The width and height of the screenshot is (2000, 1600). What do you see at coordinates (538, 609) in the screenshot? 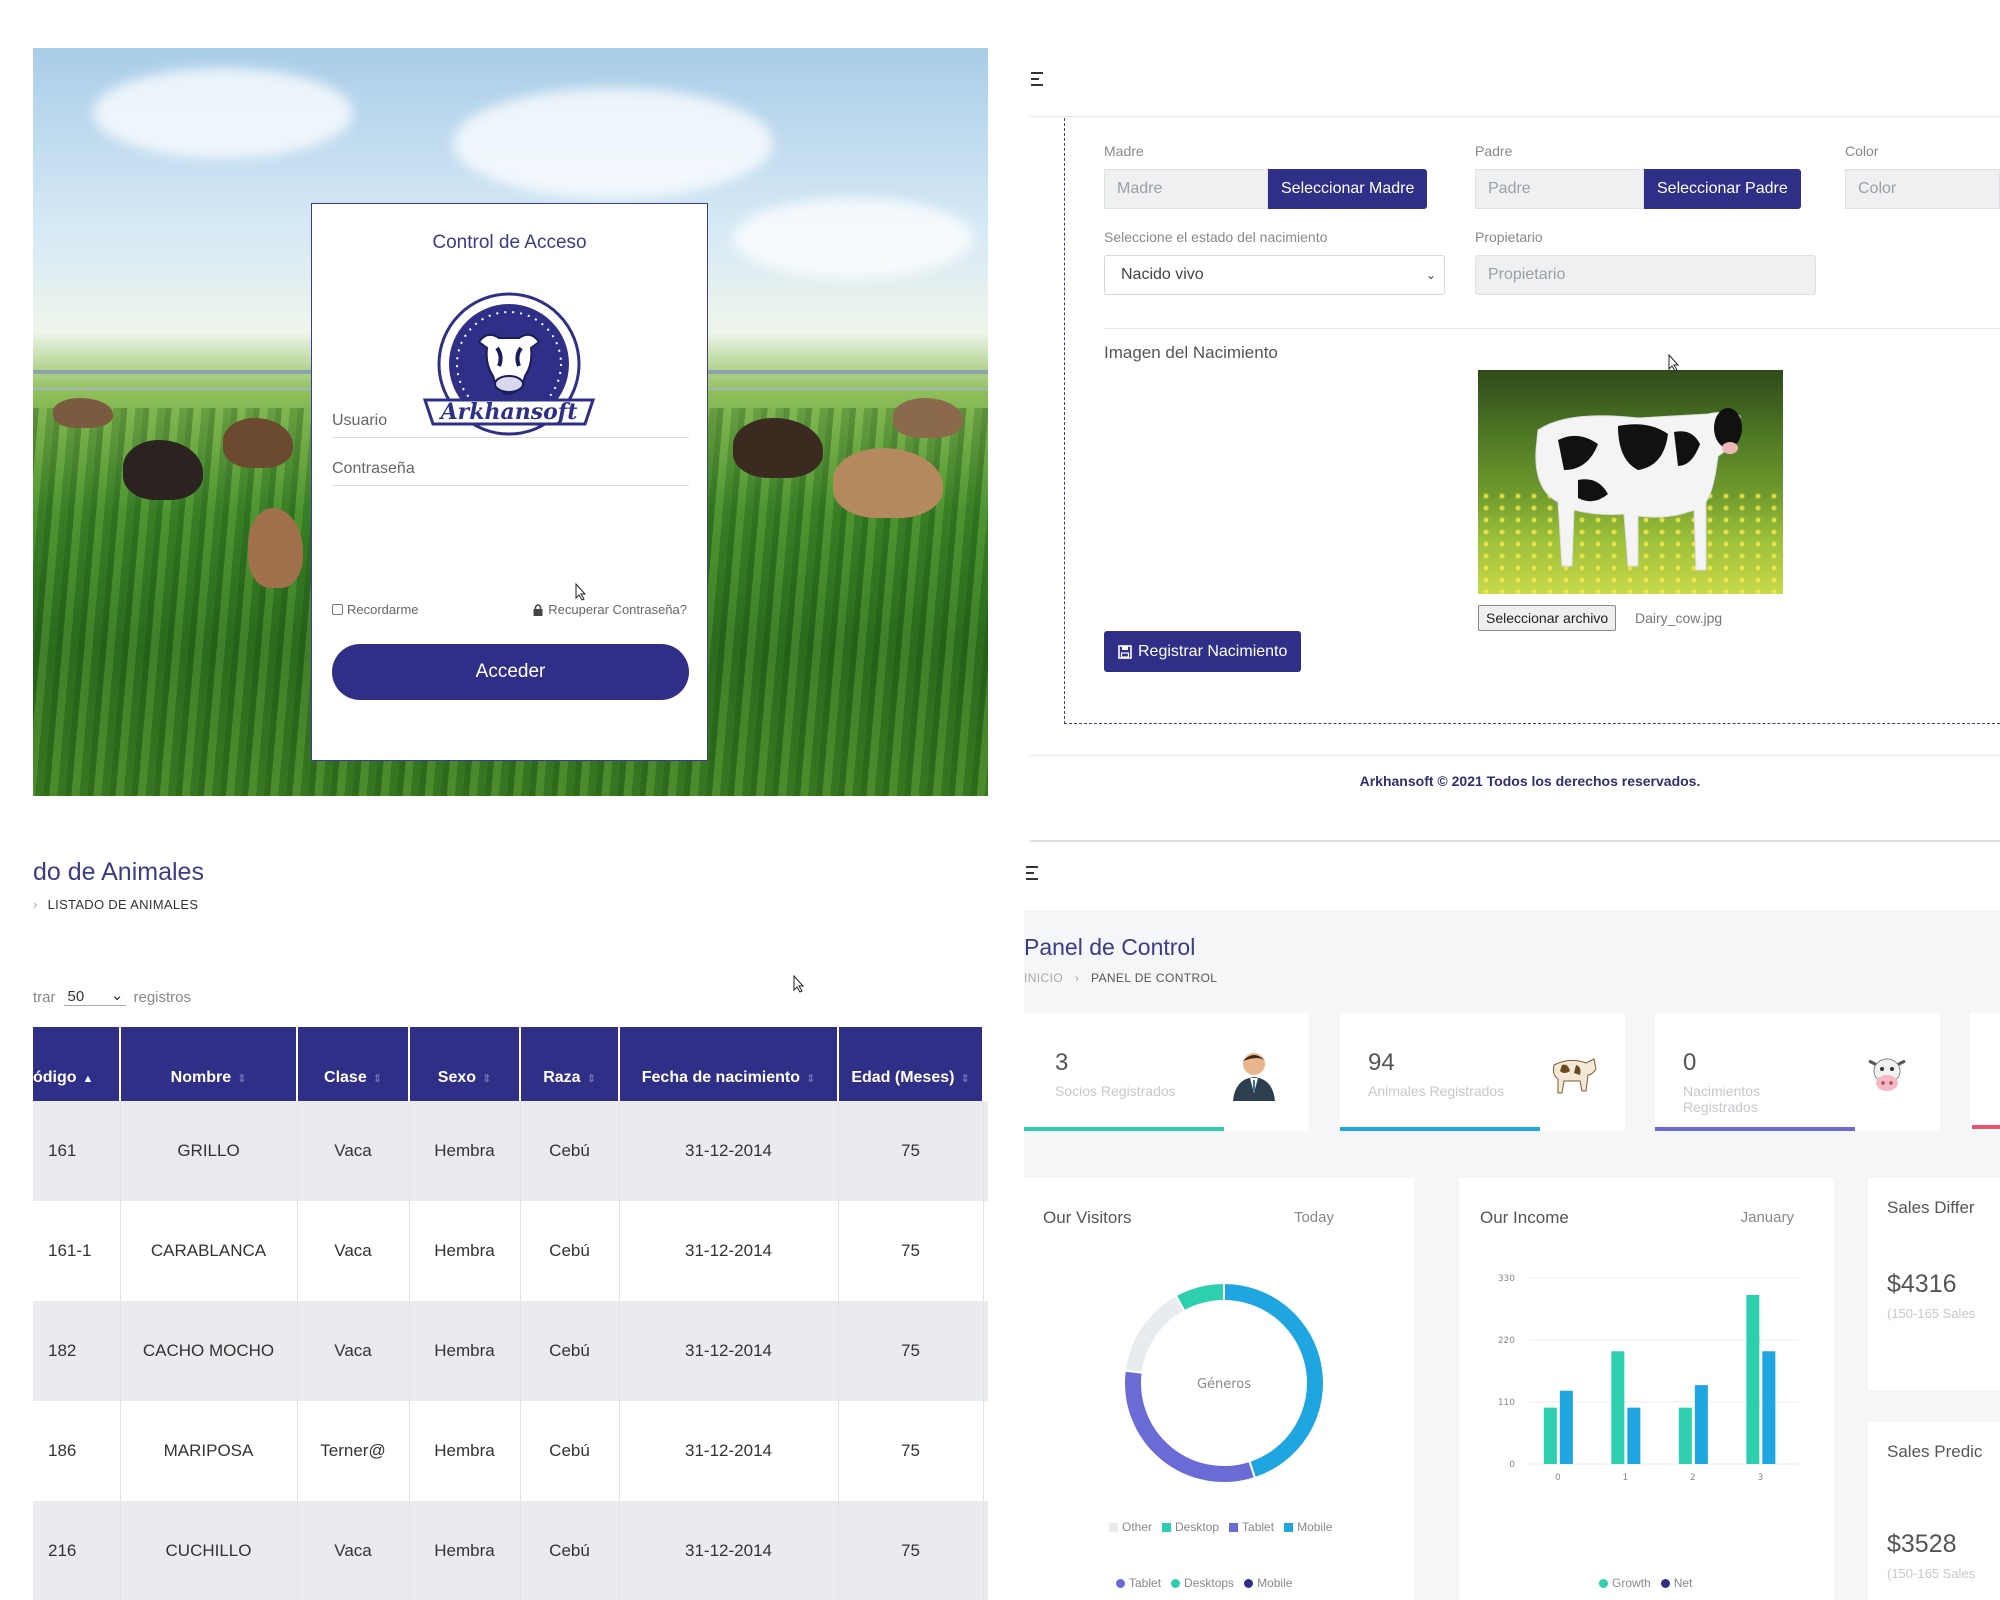
I see `lock-icon` at bounding box center [538, 609].